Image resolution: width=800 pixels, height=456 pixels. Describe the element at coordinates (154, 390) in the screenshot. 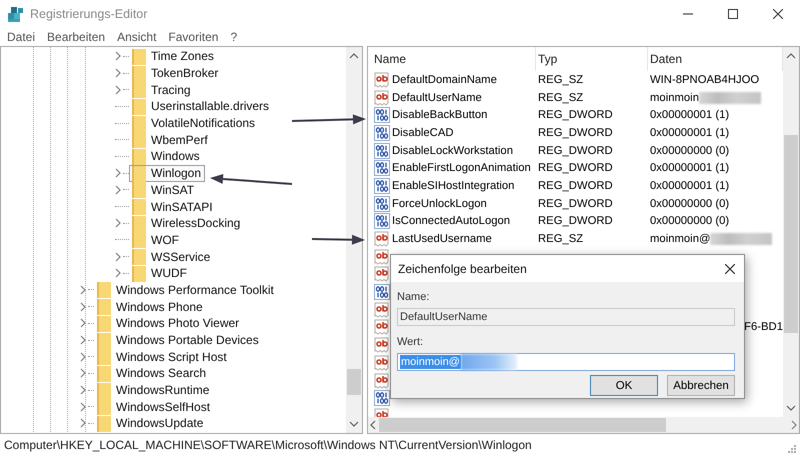

I see `tree-item: WindowsRuntime` at that location.